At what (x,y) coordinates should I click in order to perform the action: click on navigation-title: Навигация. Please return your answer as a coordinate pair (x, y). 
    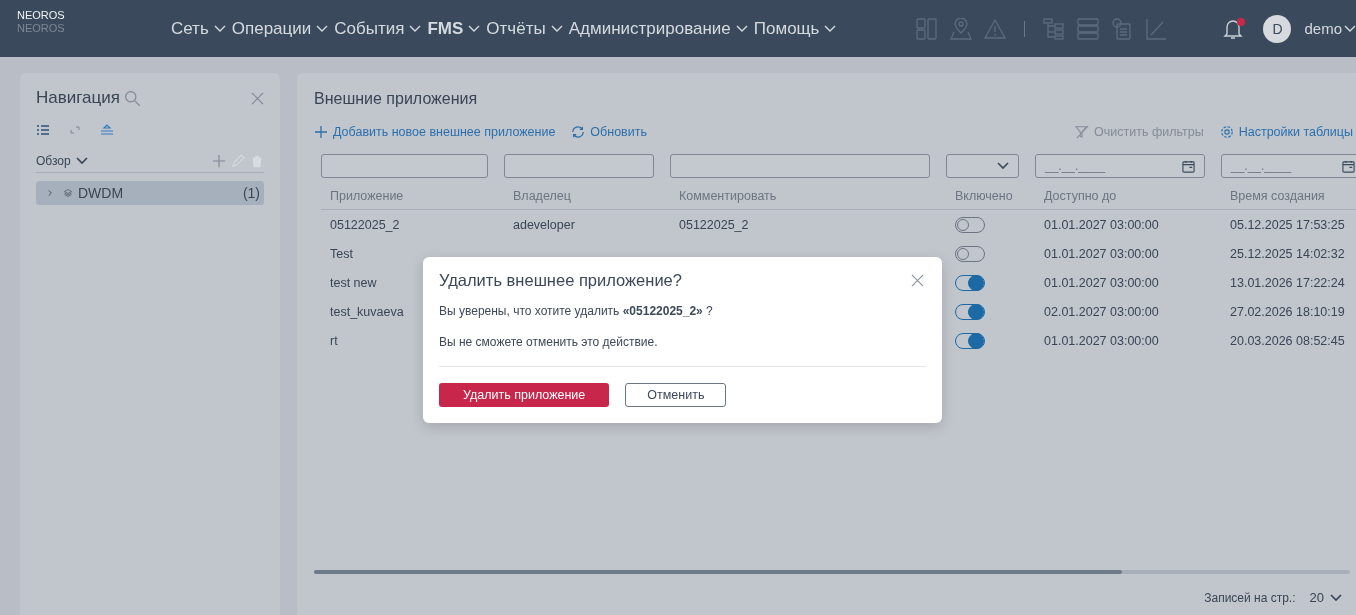
    Looking at the image, I should click on (78, 98).